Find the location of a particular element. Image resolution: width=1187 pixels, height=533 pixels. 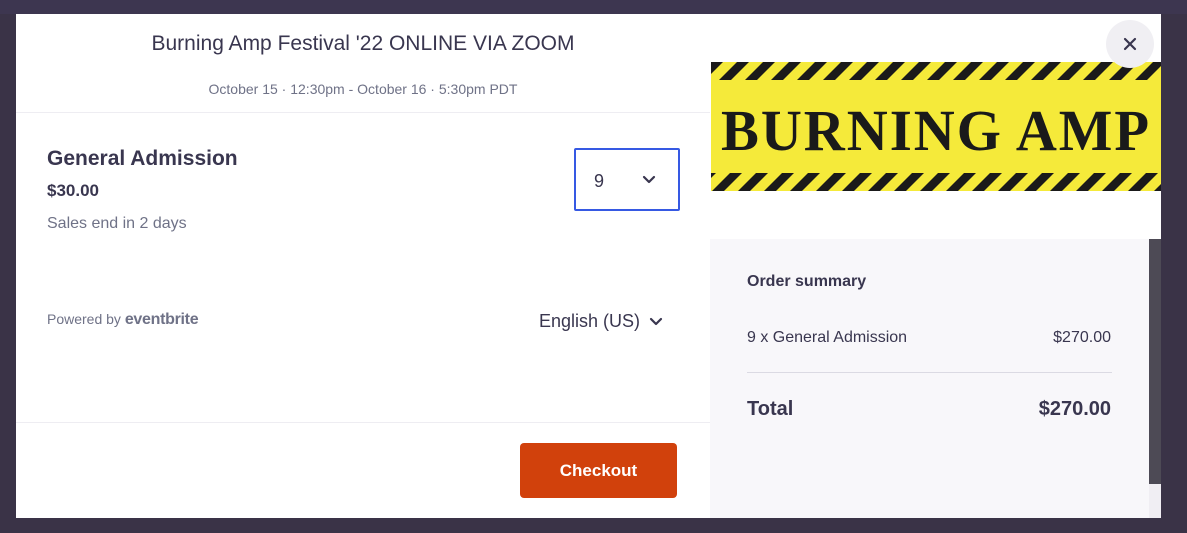

banner-text: BURNING AMP is located at coordinates (936, 130).